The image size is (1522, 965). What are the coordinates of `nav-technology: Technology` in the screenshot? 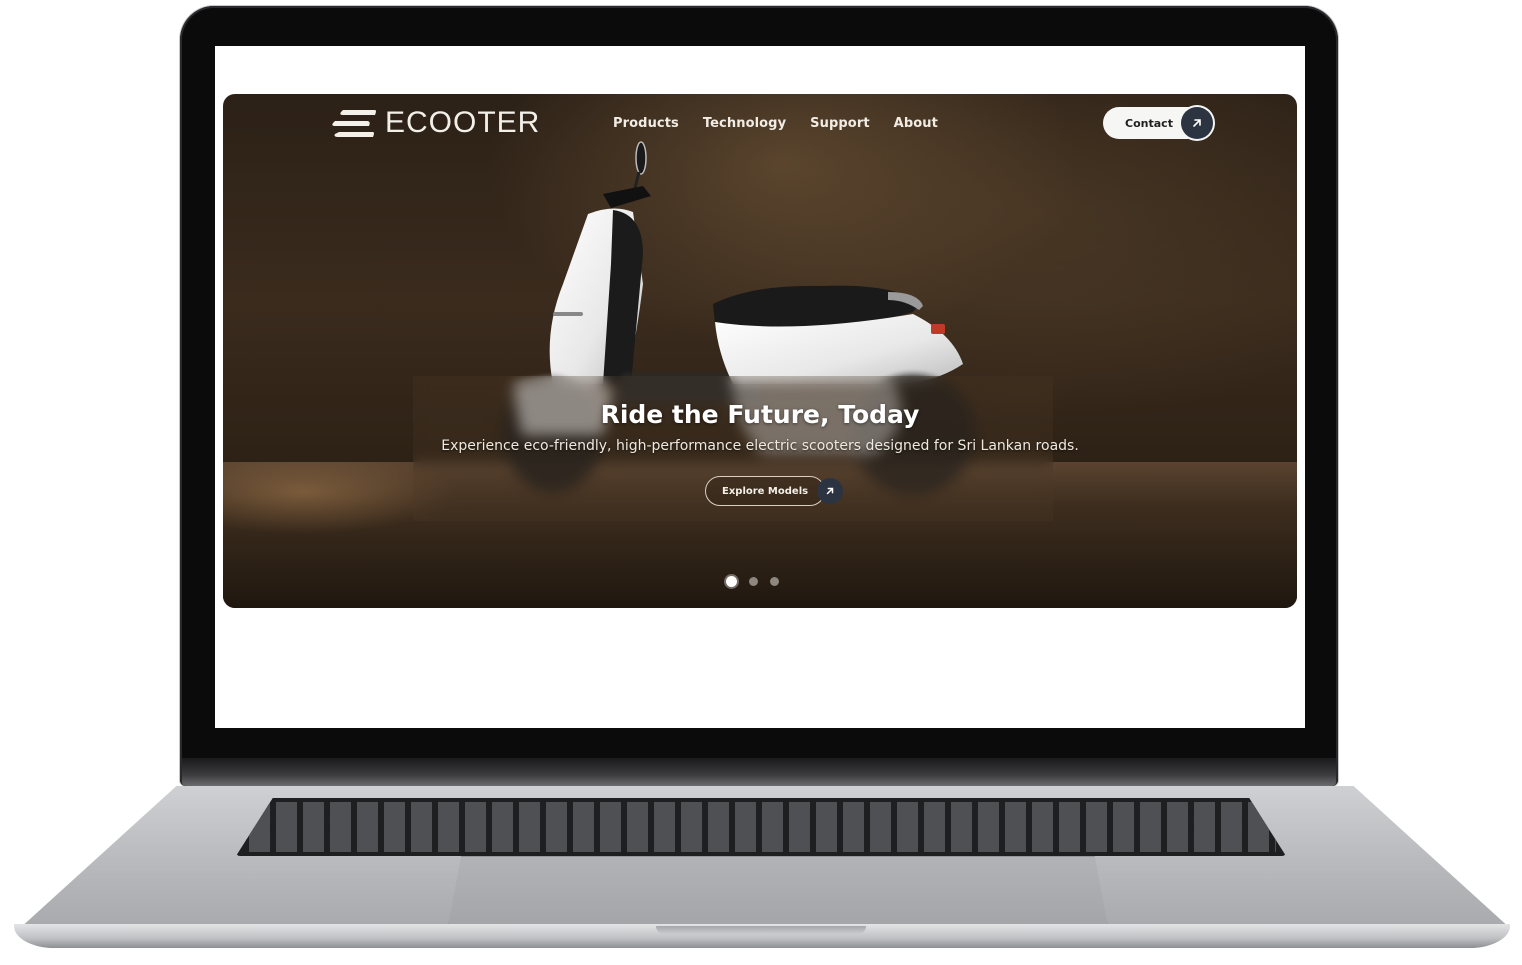 It's located at (744, 123).